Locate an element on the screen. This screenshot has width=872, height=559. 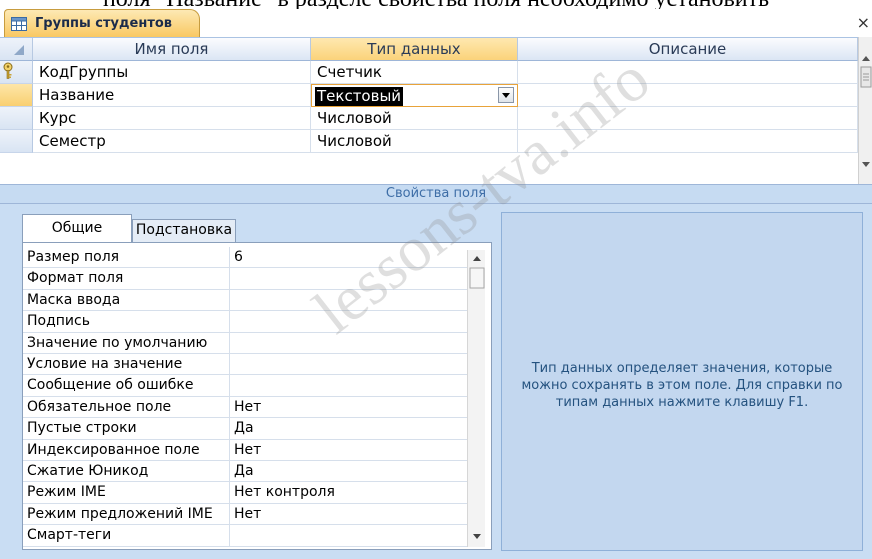
property-label: Подпись is located at coordinates (58, 321).